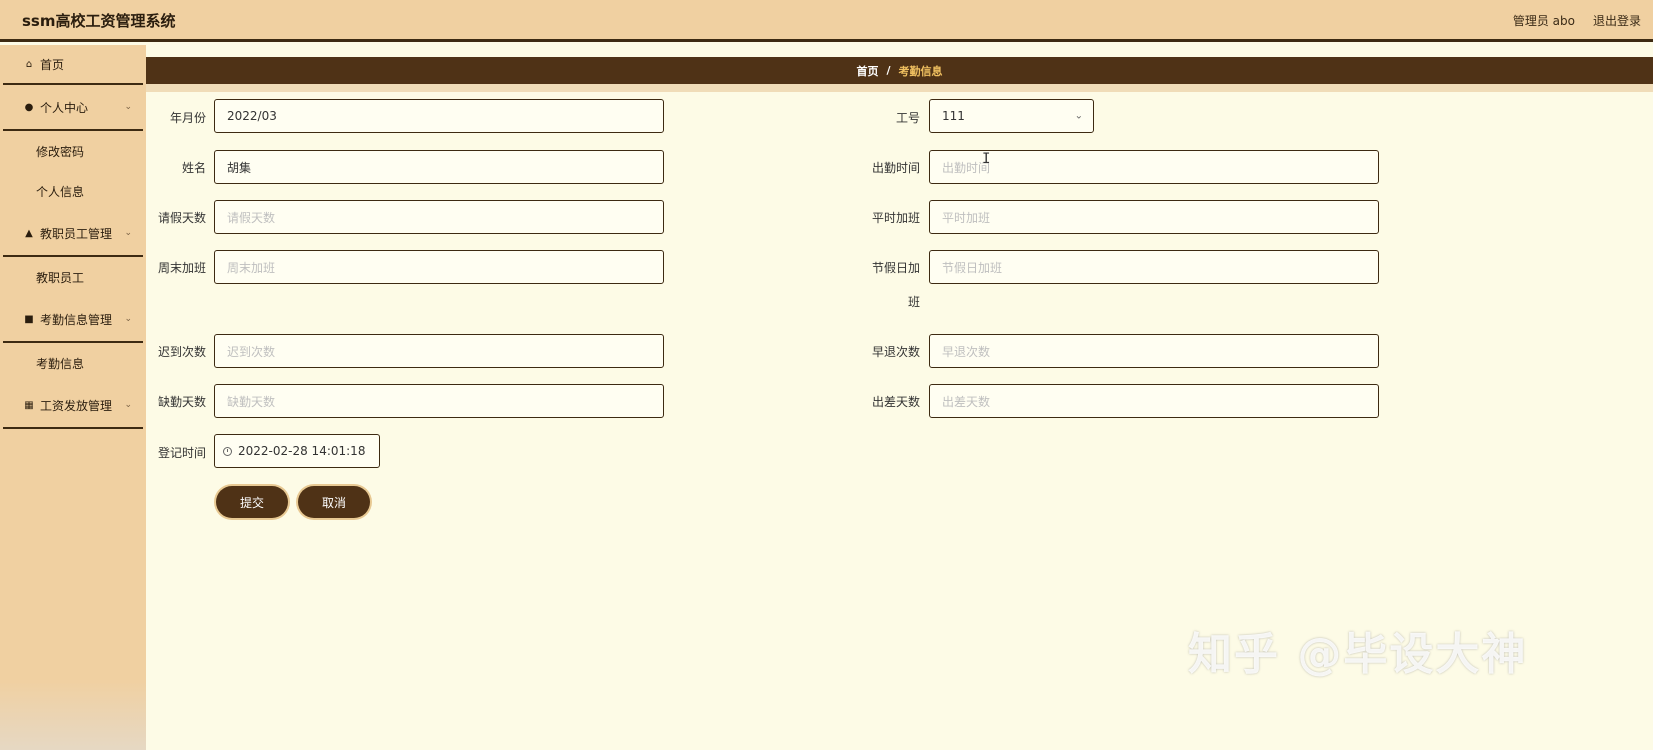  I want to click on sidebar-subitem-staff: 教职员工, so click(73, 277).